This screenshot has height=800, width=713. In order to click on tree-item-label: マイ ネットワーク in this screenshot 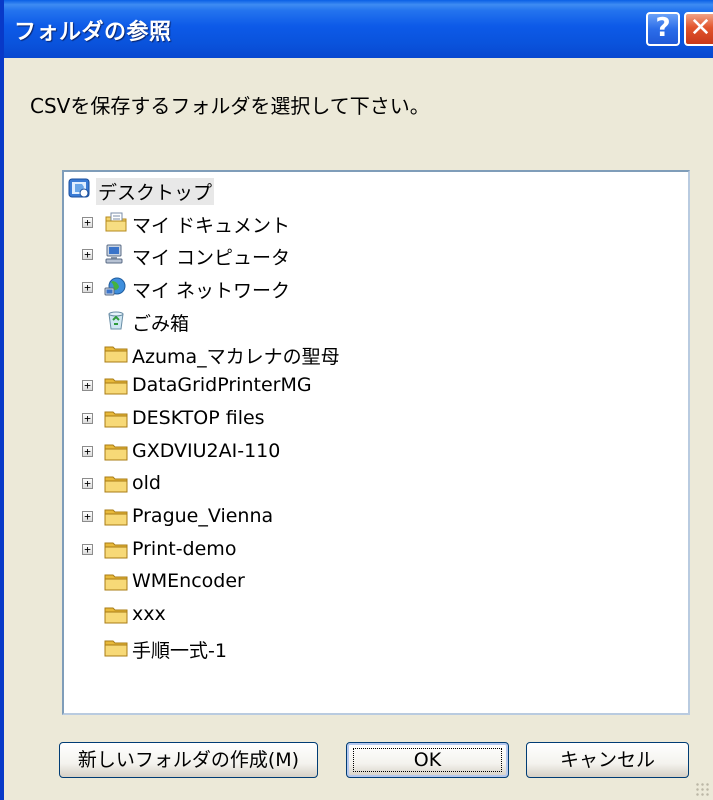, I will do `click(211, 291)`.